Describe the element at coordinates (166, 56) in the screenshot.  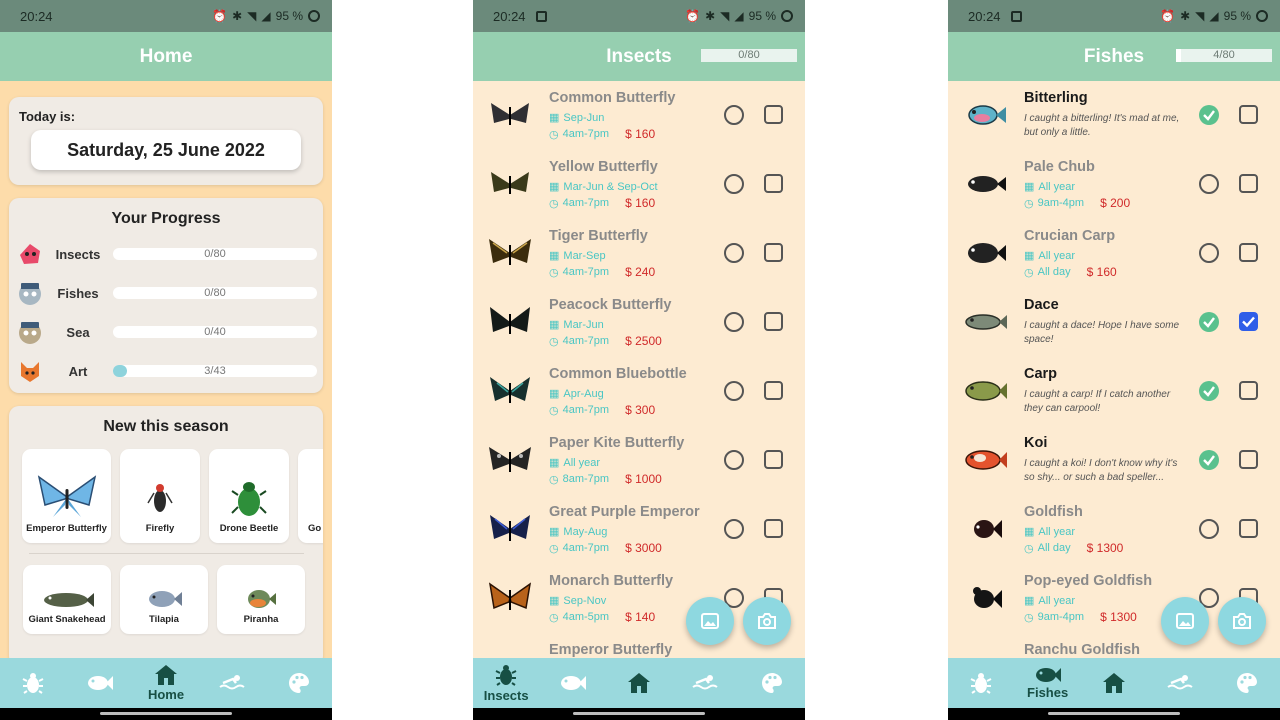
I see `page-title: Home` at that location.